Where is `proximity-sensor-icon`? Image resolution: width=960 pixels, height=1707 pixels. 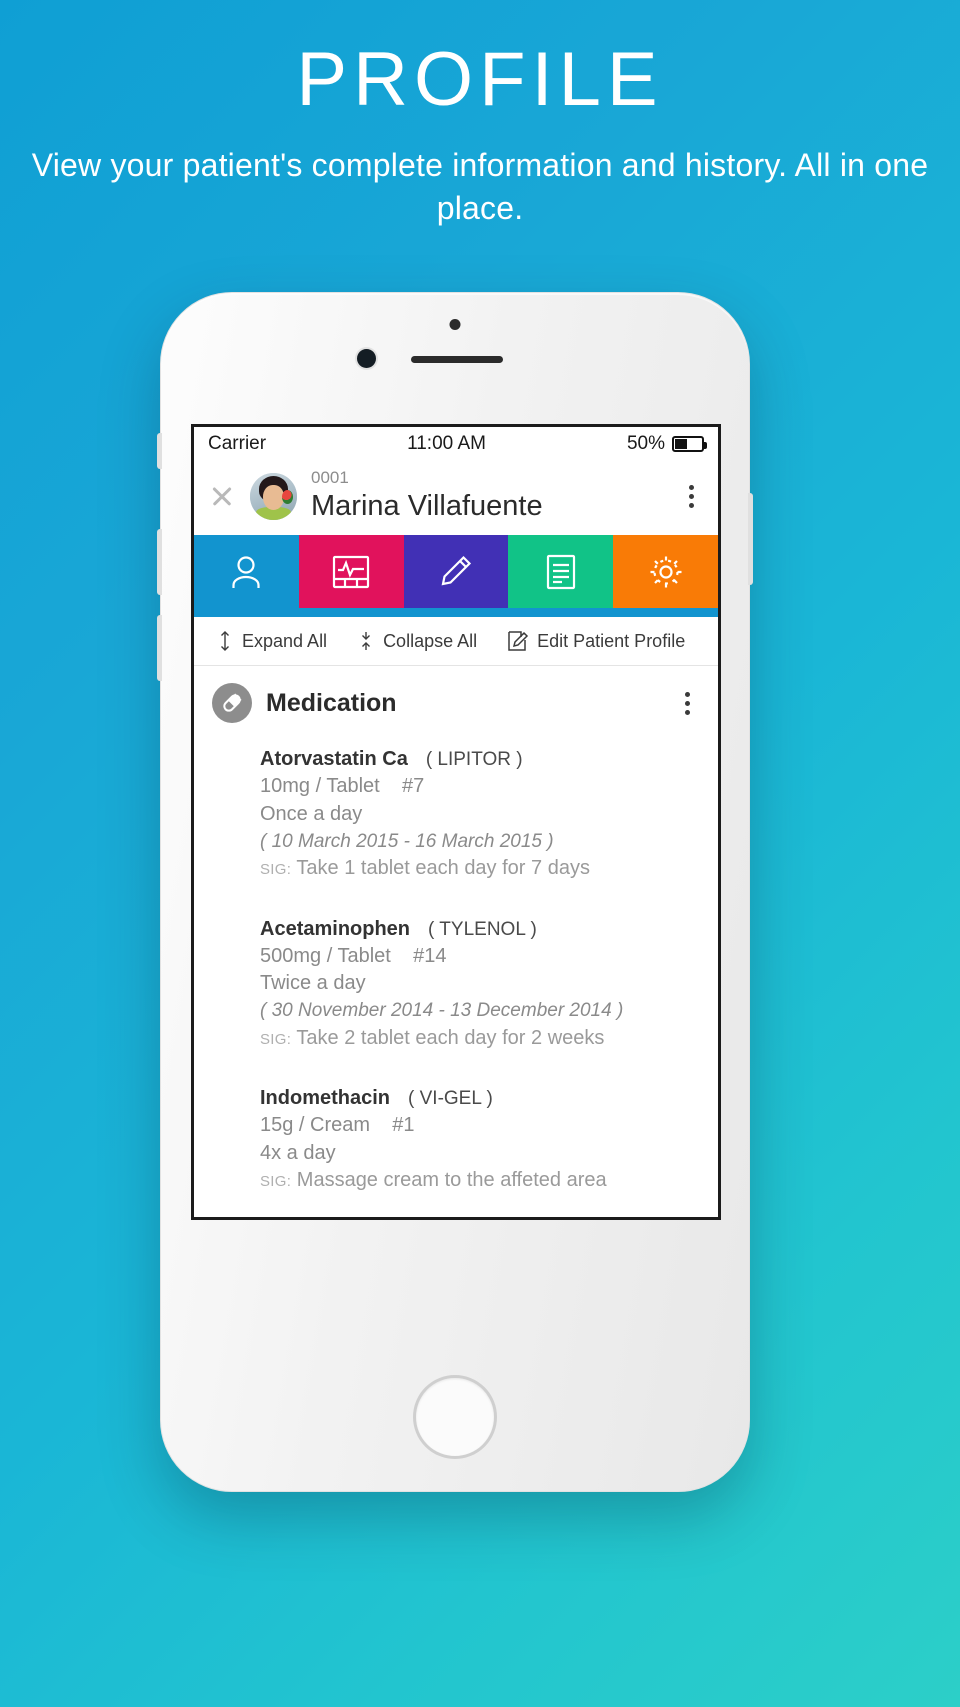
proximity-sensor-icon is located at coordinates (455, 324).